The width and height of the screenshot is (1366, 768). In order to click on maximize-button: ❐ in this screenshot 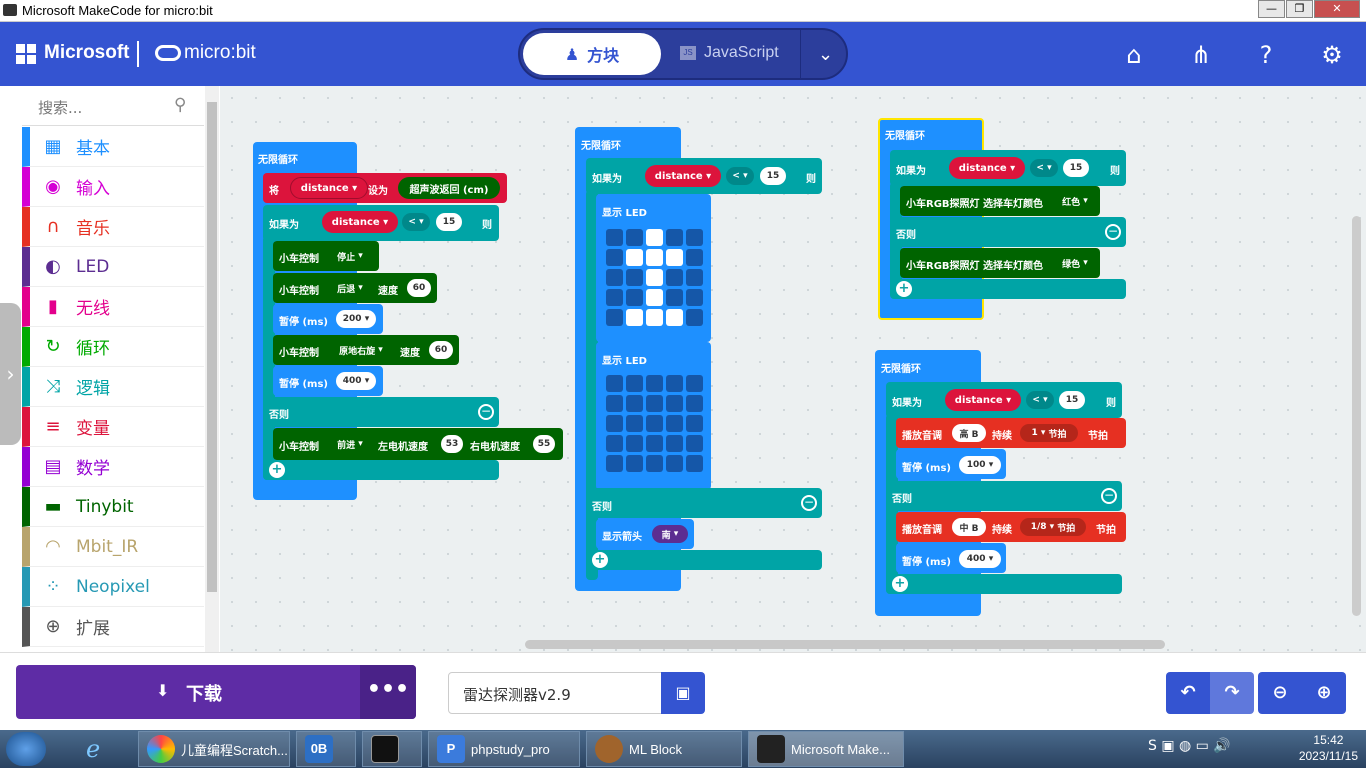, I will do `click(1299, 9)`.